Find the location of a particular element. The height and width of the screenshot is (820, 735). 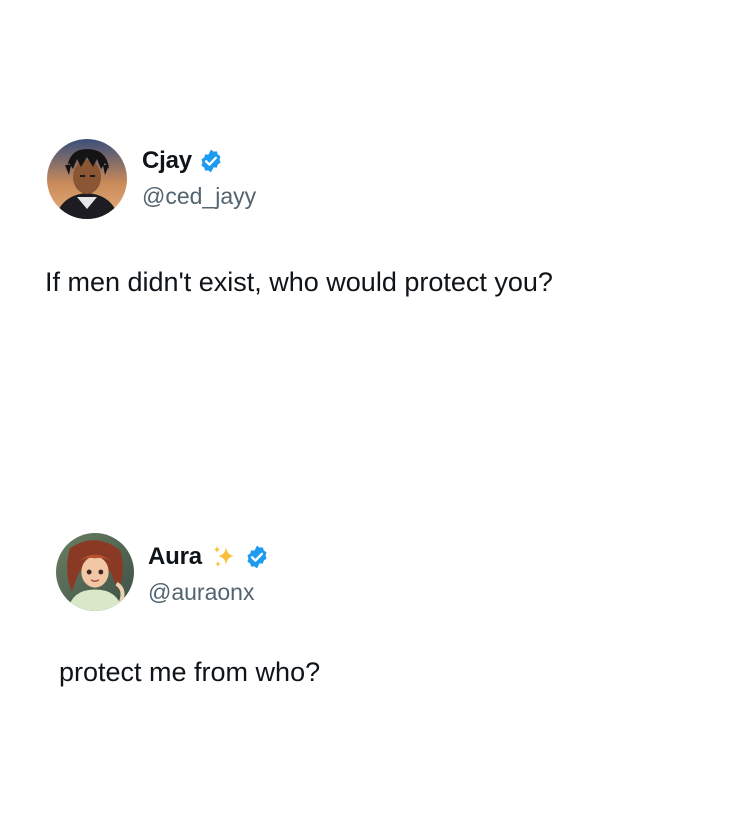

anime-boy-avatar-image is located at coordinates (87, 179).